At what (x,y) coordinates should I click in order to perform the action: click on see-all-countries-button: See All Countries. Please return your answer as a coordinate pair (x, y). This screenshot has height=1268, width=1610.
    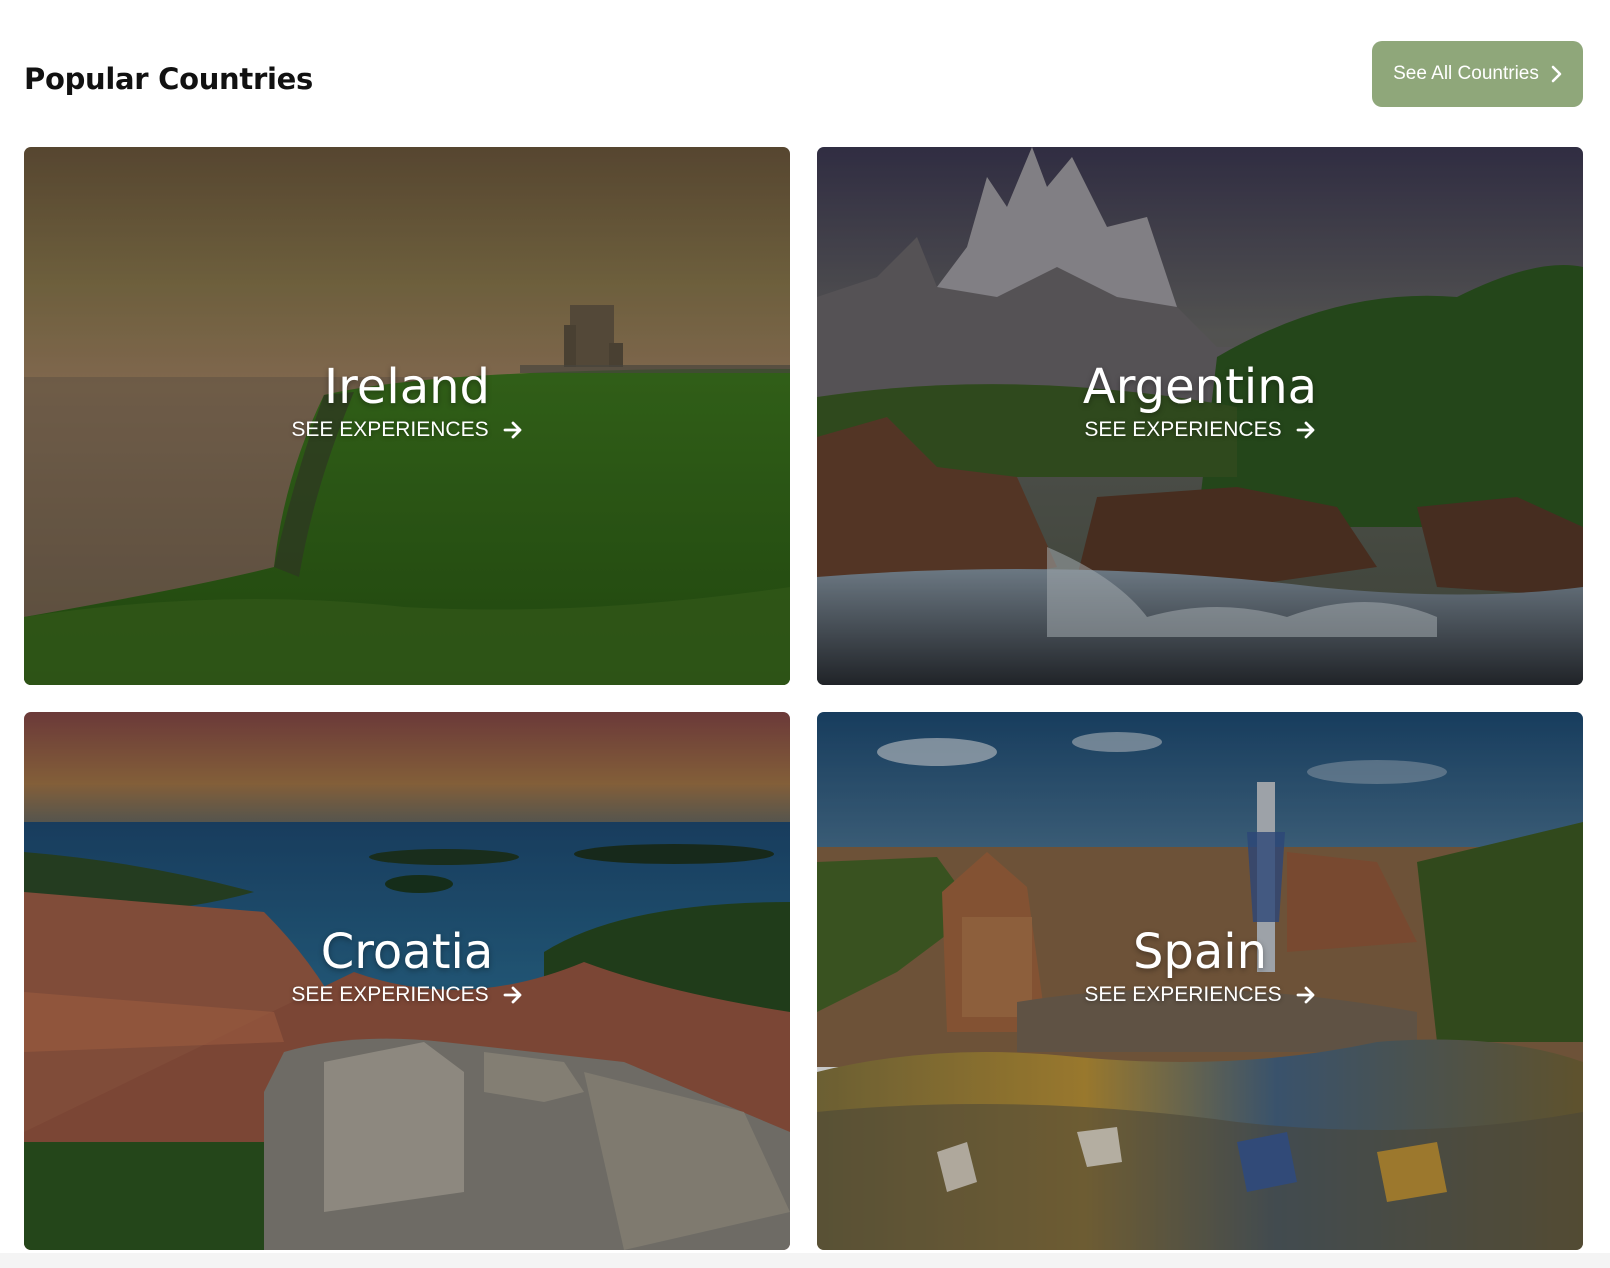
    Looking at the image, I should click on (1477, 74).